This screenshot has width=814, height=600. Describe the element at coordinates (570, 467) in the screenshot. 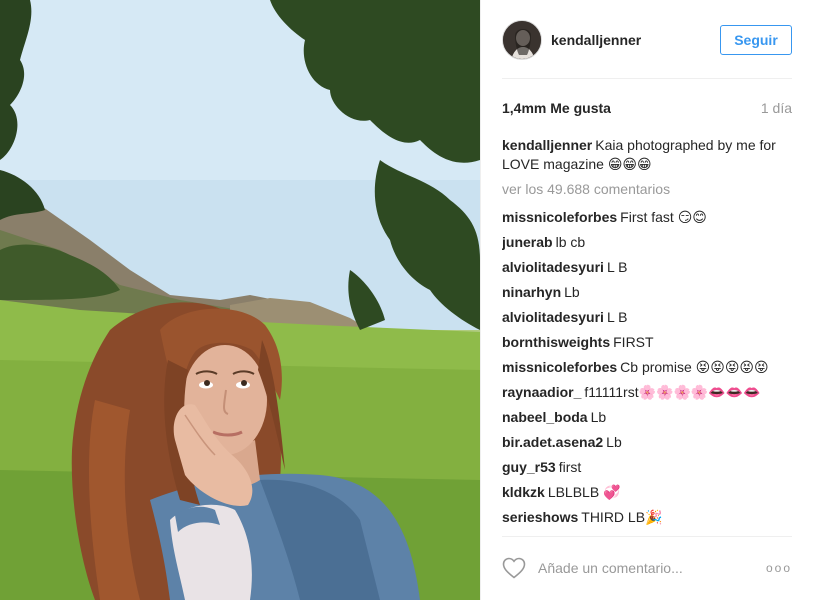

I see `comment-text: first` at that location.